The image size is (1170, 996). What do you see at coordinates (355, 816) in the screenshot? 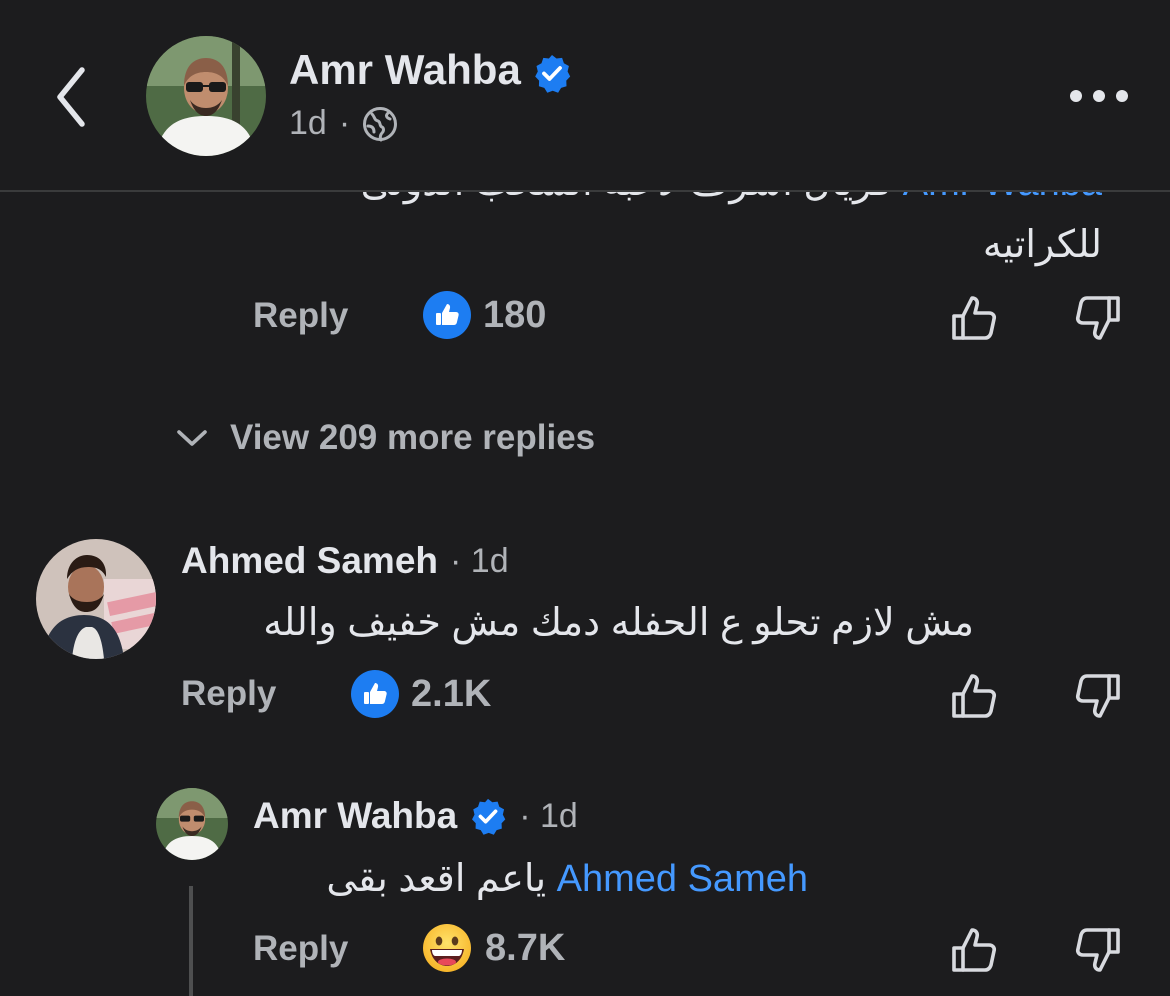
I see `reply-author-name: Amr Wahba` at bounding box center [355, 816].